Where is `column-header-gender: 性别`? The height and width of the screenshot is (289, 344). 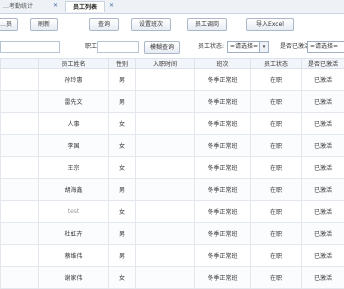
column-header-gender: 性别 is located at coordinates (122, 64).